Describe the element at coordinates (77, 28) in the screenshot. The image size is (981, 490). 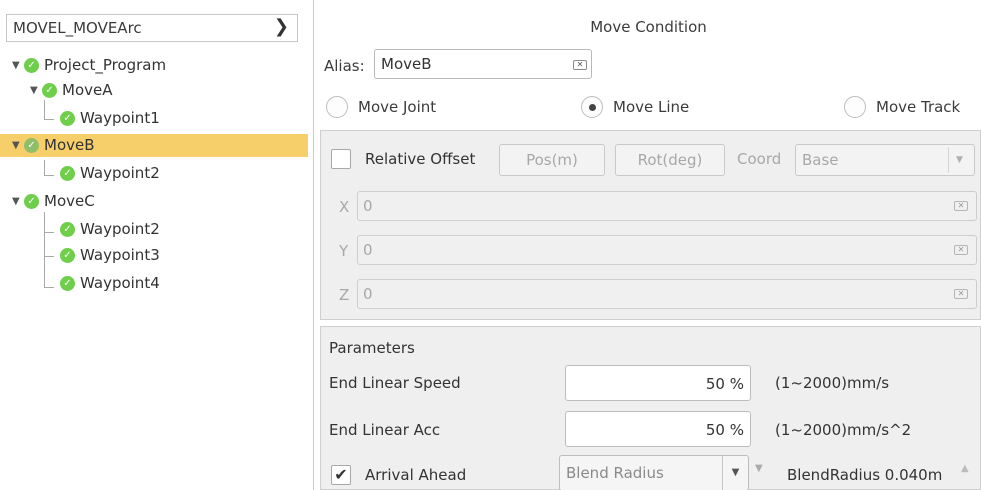
I see `tree-header-title: MOVEL_MOVEArc` at that location.